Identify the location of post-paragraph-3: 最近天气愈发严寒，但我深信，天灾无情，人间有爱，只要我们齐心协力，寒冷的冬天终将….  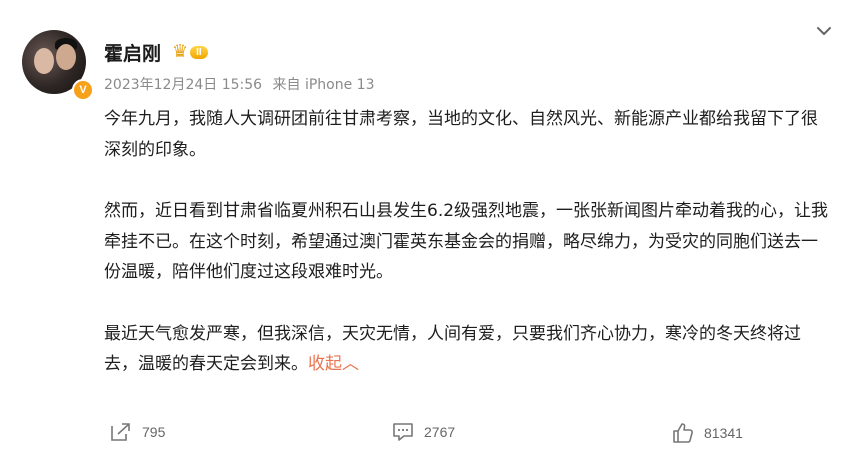
(467, 349).